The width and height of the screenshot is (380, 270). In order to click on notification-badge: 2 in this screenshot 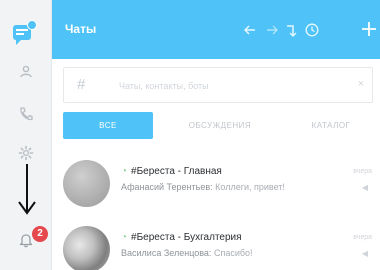, I will do `click(40, 234)`.